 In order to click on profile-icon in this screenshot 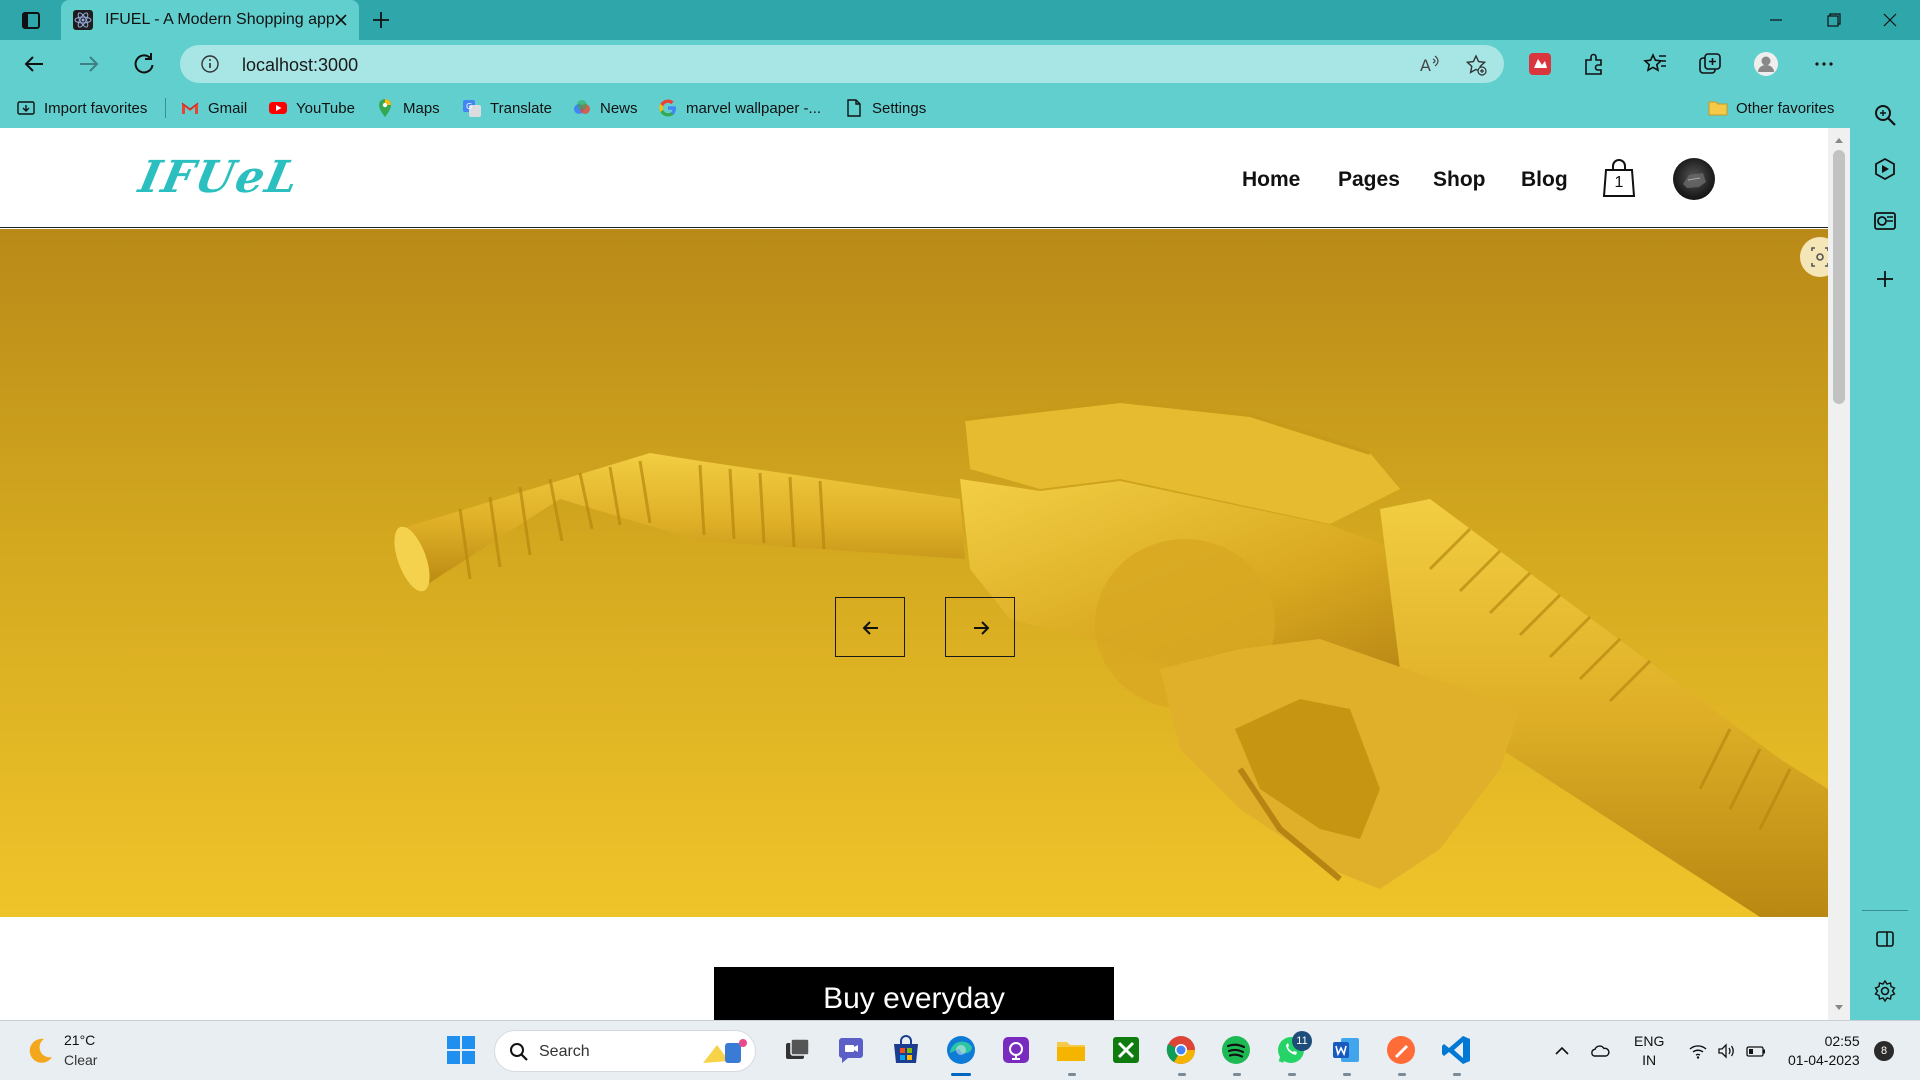, I will do `click(1766, 64)`.